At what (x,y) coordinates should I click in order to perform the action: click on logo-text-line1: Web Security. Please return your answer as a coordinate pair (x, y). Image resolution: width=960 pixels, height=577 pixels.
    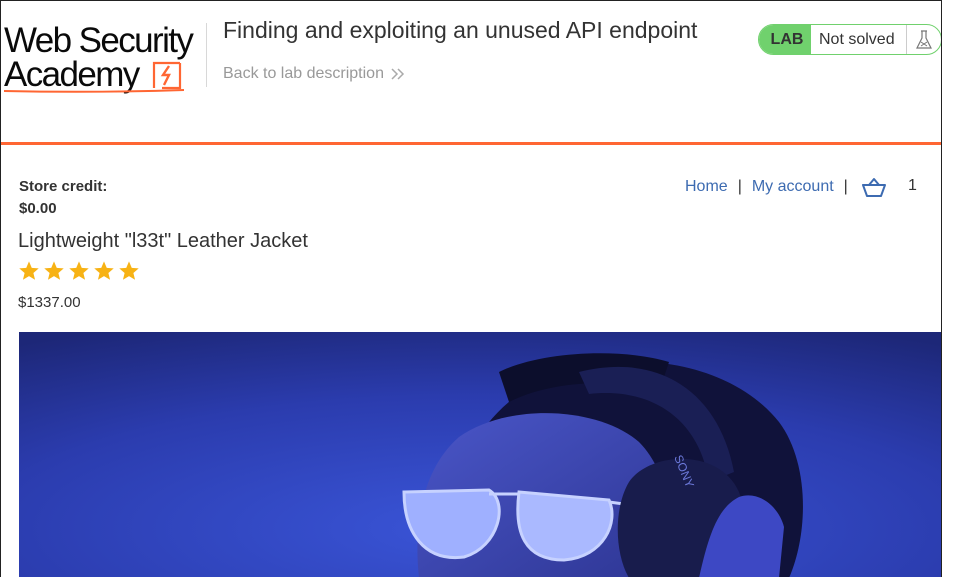
    Looking at the image, I should click on (99, 40).